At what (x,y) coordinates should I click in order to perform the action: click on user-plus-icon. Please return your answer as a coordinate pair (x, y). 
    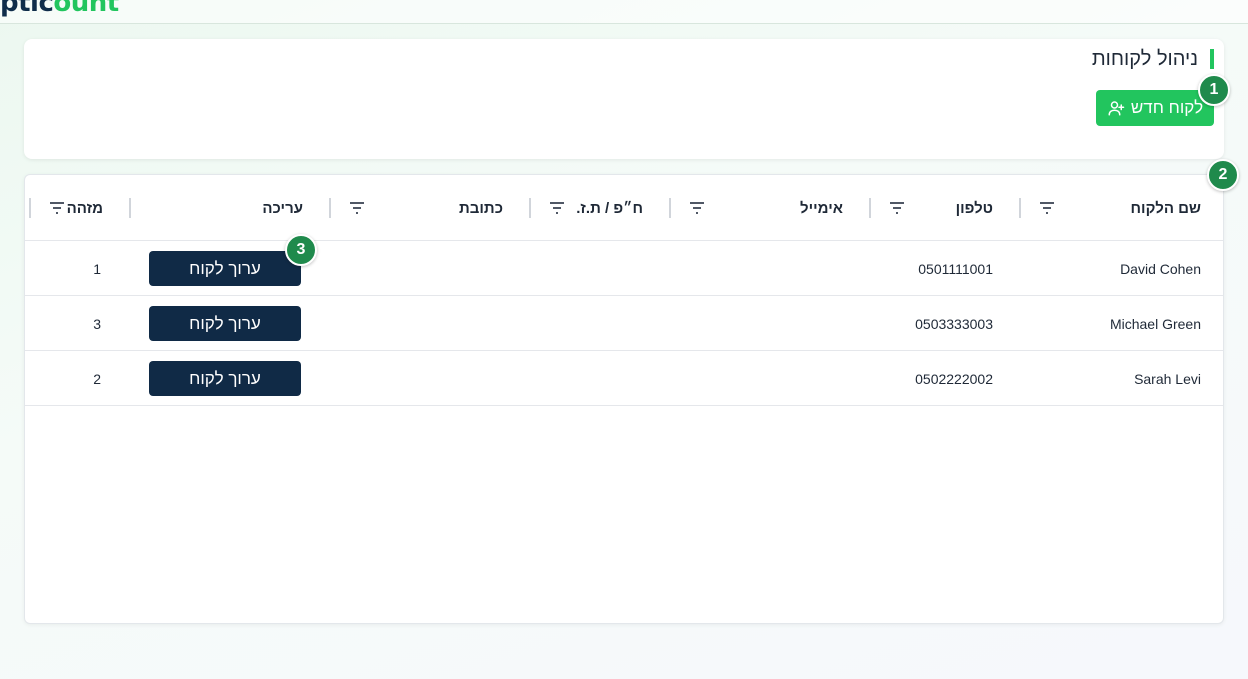
    Looking at the image, I should click on (1116, 108).